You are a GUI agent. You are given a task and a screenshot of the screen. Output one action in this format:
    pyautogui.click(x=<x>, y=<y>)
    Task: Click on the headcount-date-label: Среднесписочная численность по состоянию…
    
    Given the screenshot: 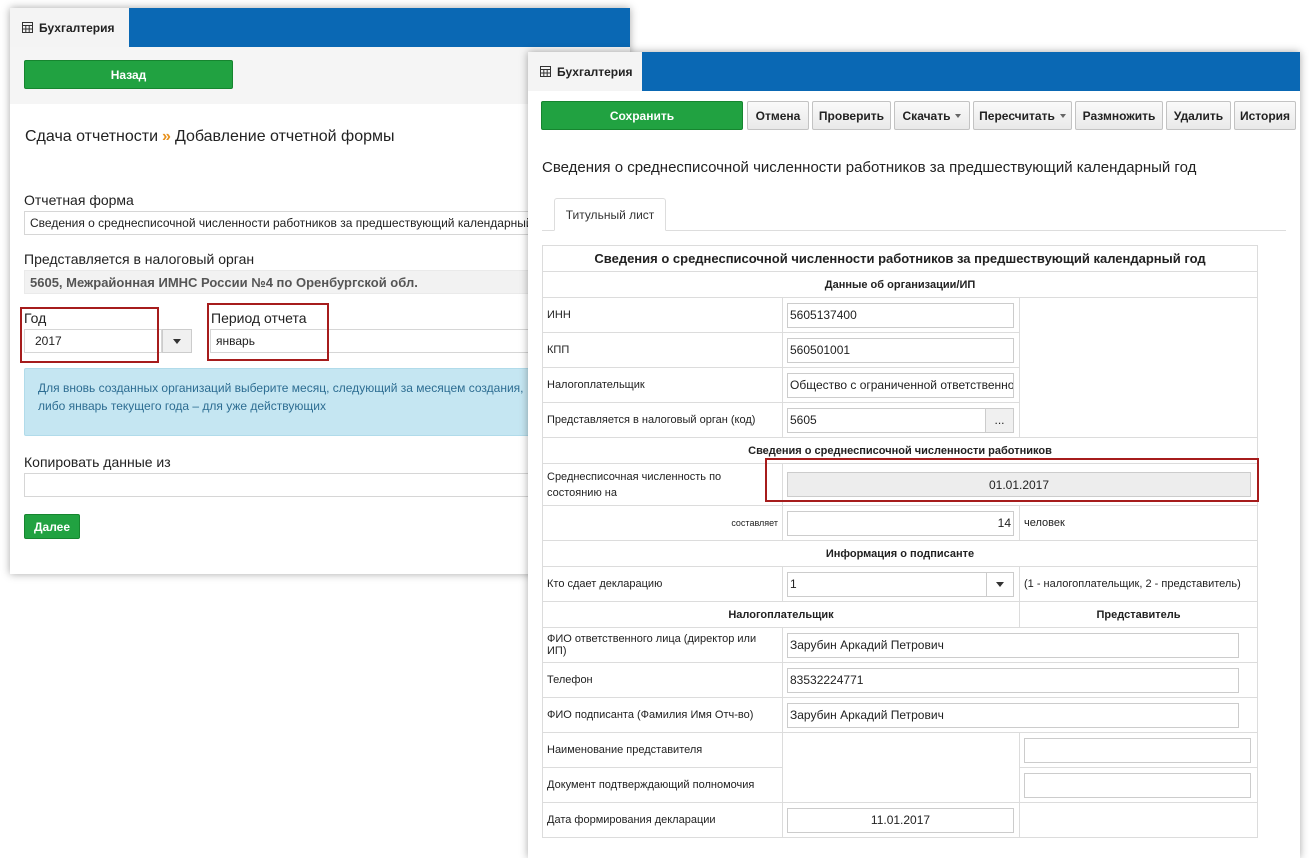 What is the action you would take?
    pyautogui.click(x=662, y=484)
    